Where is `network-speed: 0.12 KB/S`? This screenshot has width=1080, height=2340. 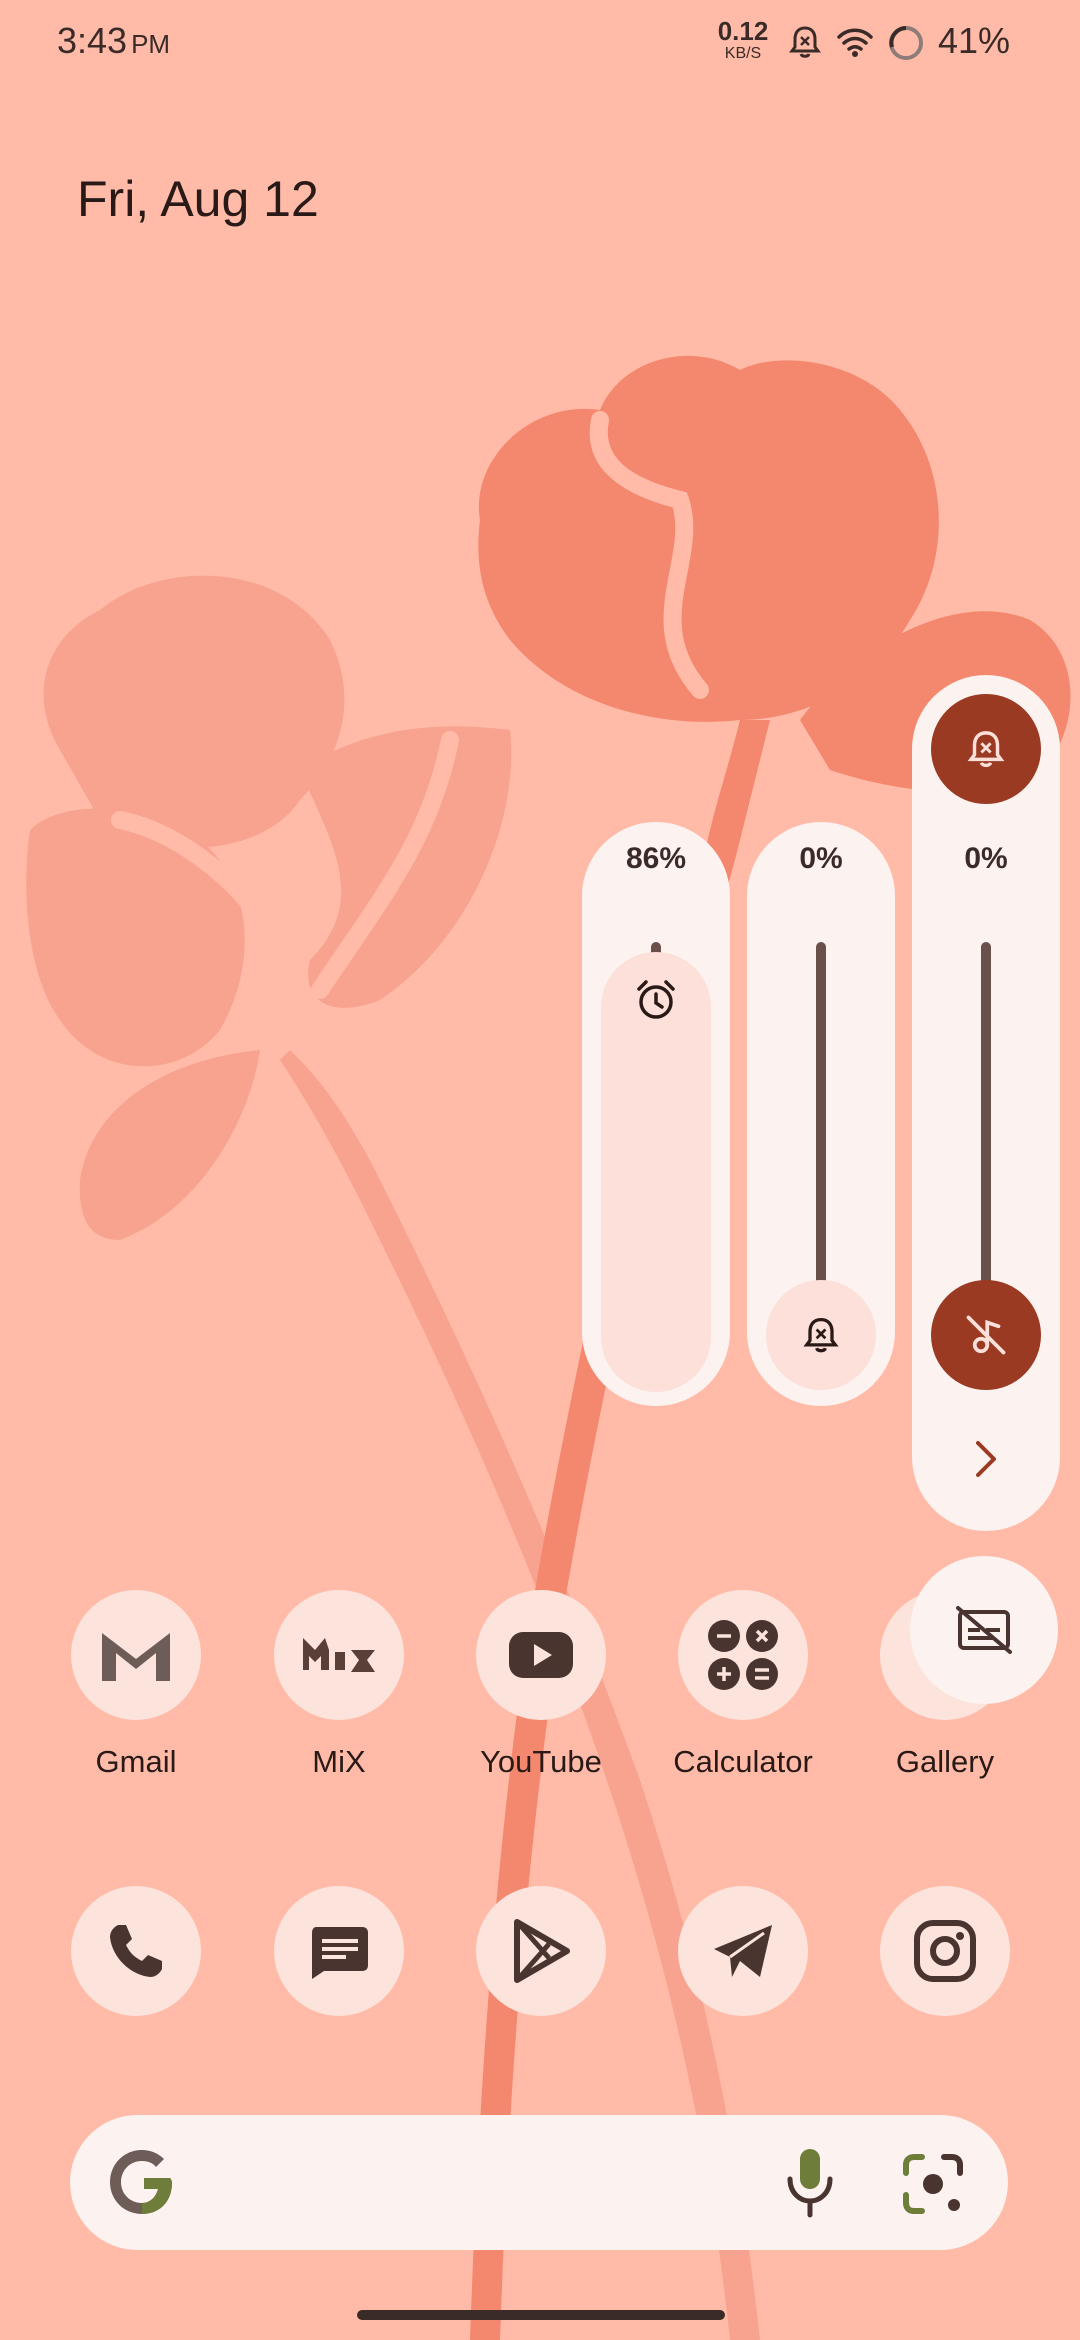
network-speed: 0.12 KB/S is located at coordinates (743, 40).